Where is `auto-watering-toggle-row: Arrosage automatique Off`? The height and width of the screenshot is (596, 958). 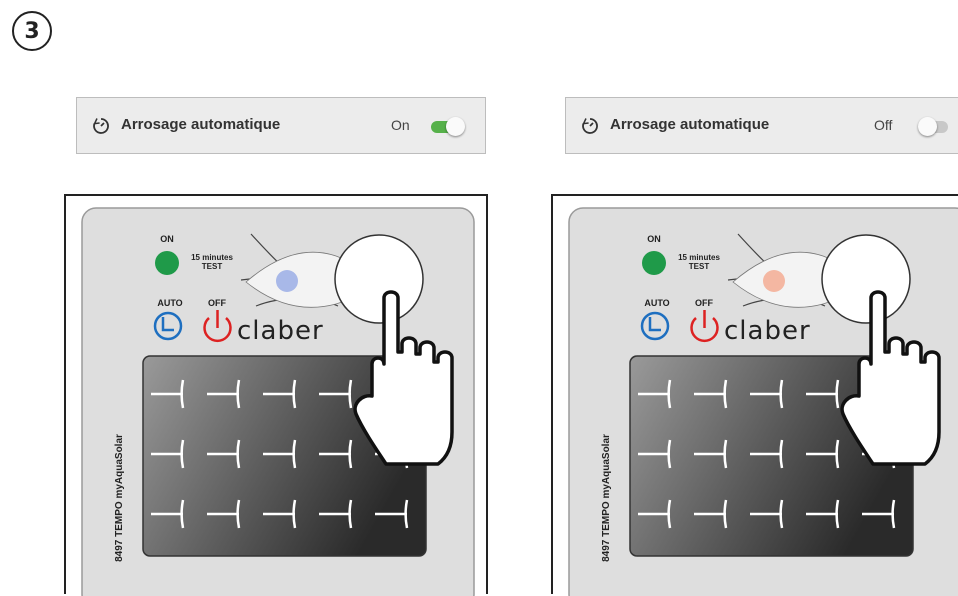
auto-watering-toggle-row: Arrosage automatique Off is located at coordinates (761, 125).